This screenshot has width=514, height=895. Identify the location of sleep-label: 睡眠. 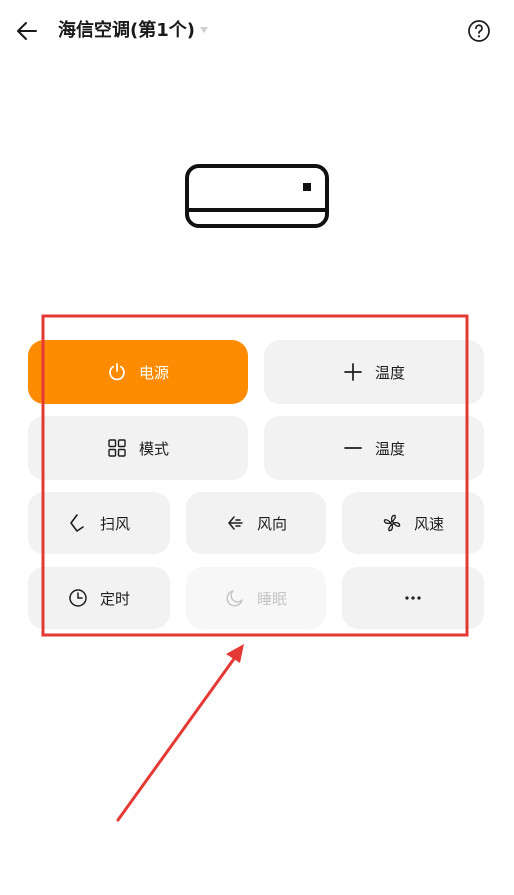
(271, 598).